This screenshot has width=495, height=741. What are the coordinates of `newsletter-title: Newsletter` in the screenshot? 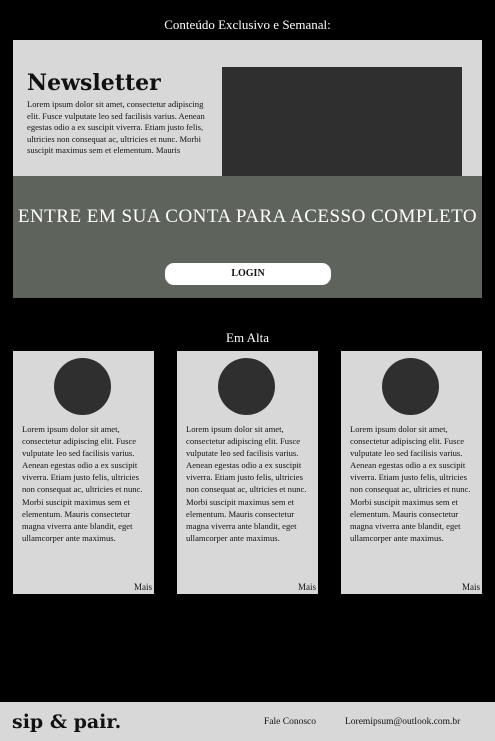 It's located at (94, 83).